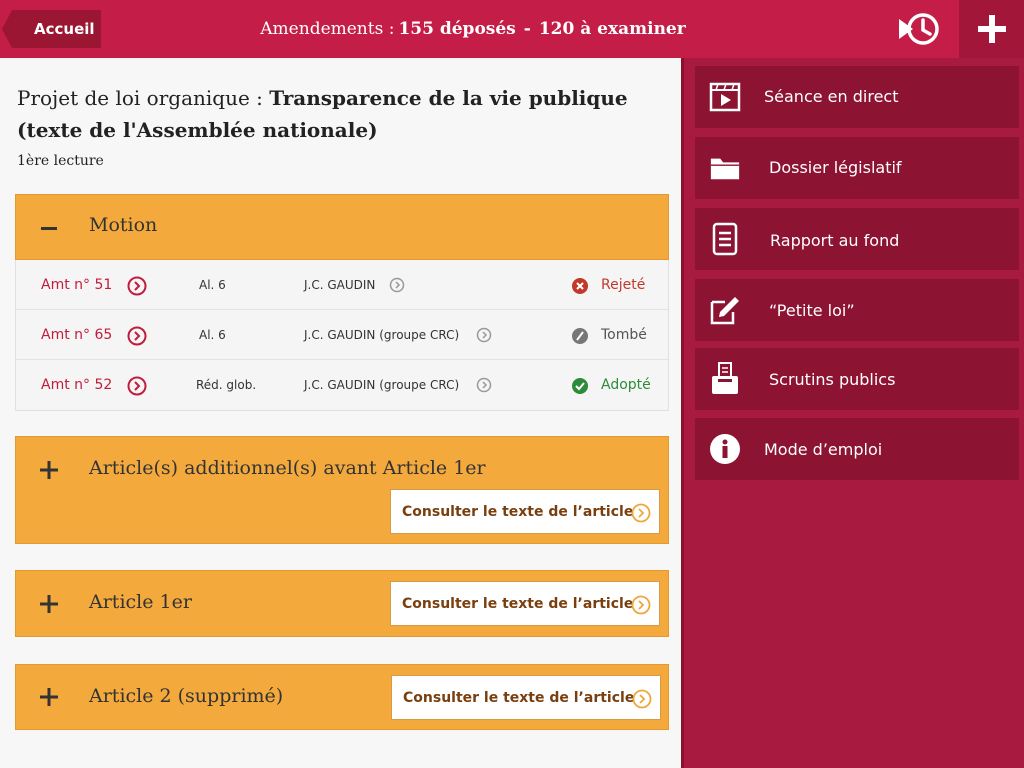  Describe the element at coordinates (186, 696) in the screenshot. I see `section-title: Article 2 (supprimé)` at that location.